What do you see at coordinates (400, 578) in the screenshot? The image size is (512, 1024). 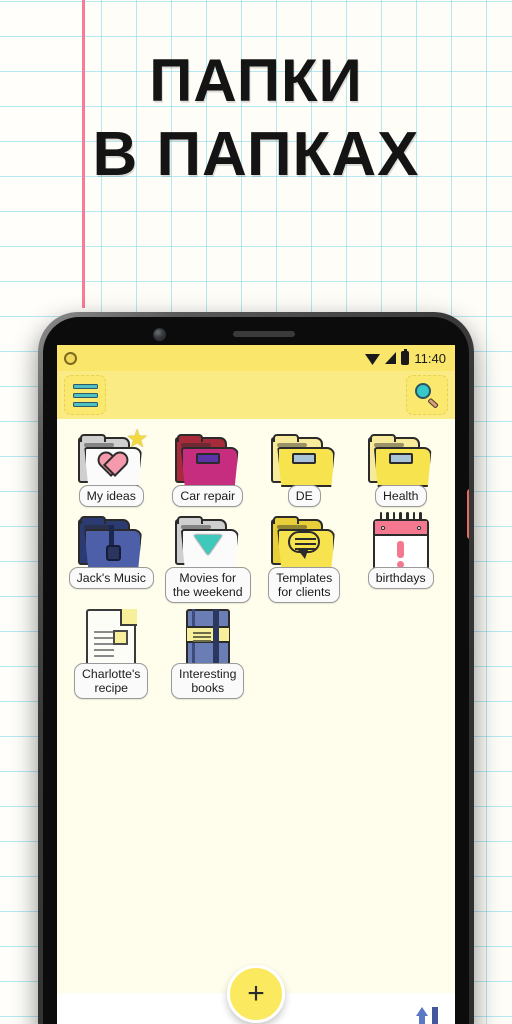 I see `folder-label: birthdays` at bounding box center [400, 578].